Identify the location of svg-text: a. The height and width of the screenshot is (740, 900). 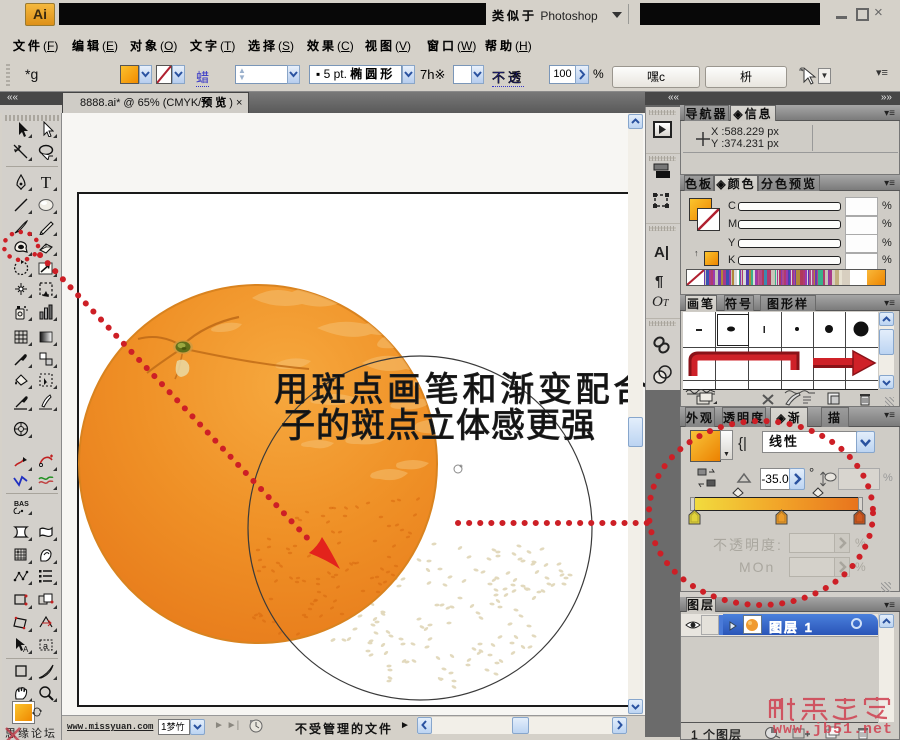
(45, 646).